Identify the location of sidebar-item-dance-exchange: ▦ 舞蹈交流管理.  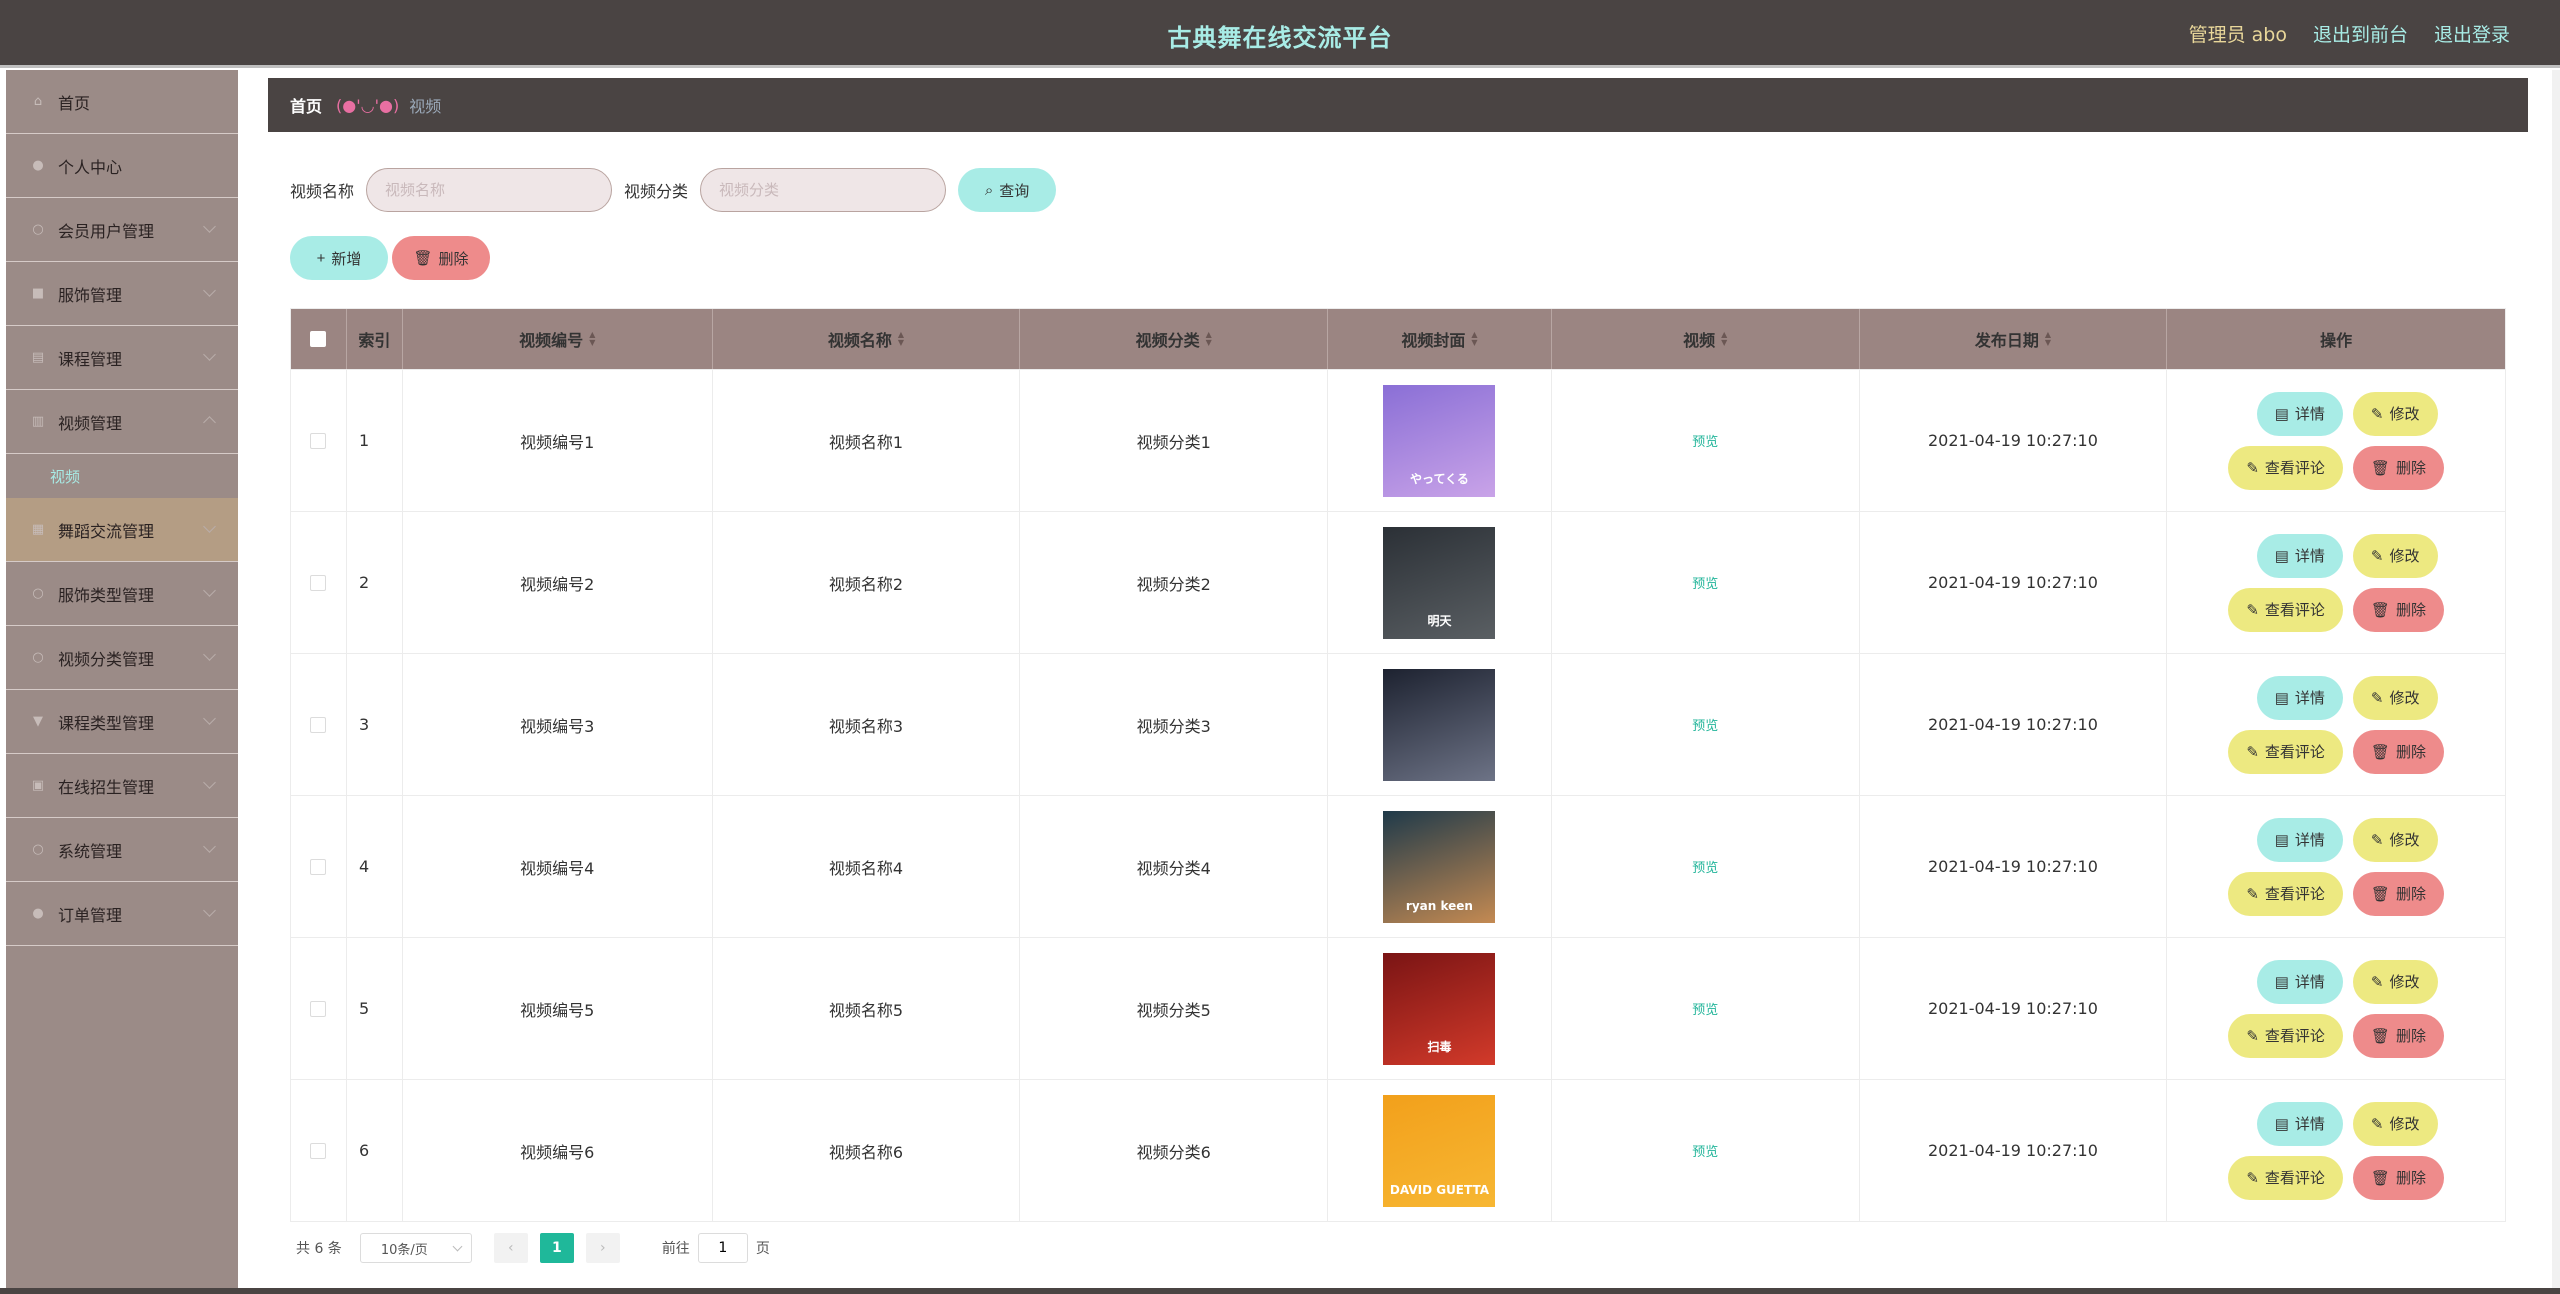
(122, 530).